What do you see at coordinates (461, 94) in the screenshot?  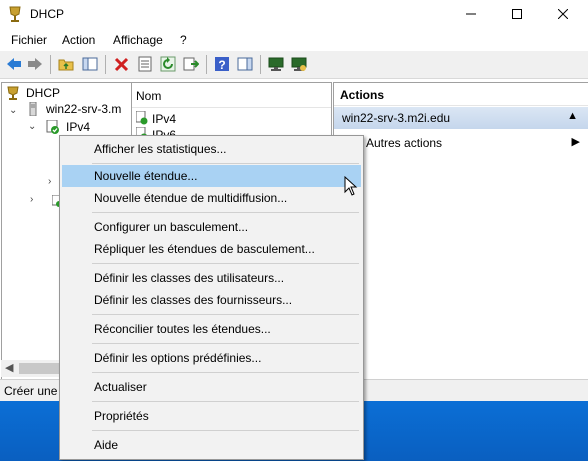 I see `actions-header: Actions` at bounding box center [461, 94].